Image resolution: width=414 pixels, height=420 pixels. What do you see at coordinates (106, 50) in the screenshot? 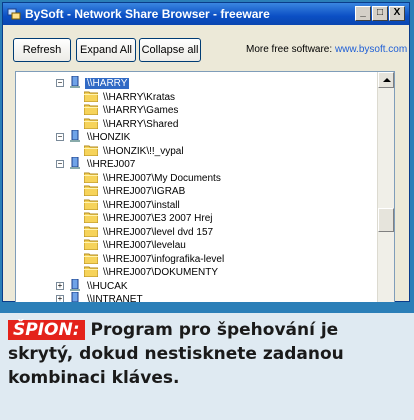
I see `expand-all-button: Expand All` at bounding box center [106, 50].